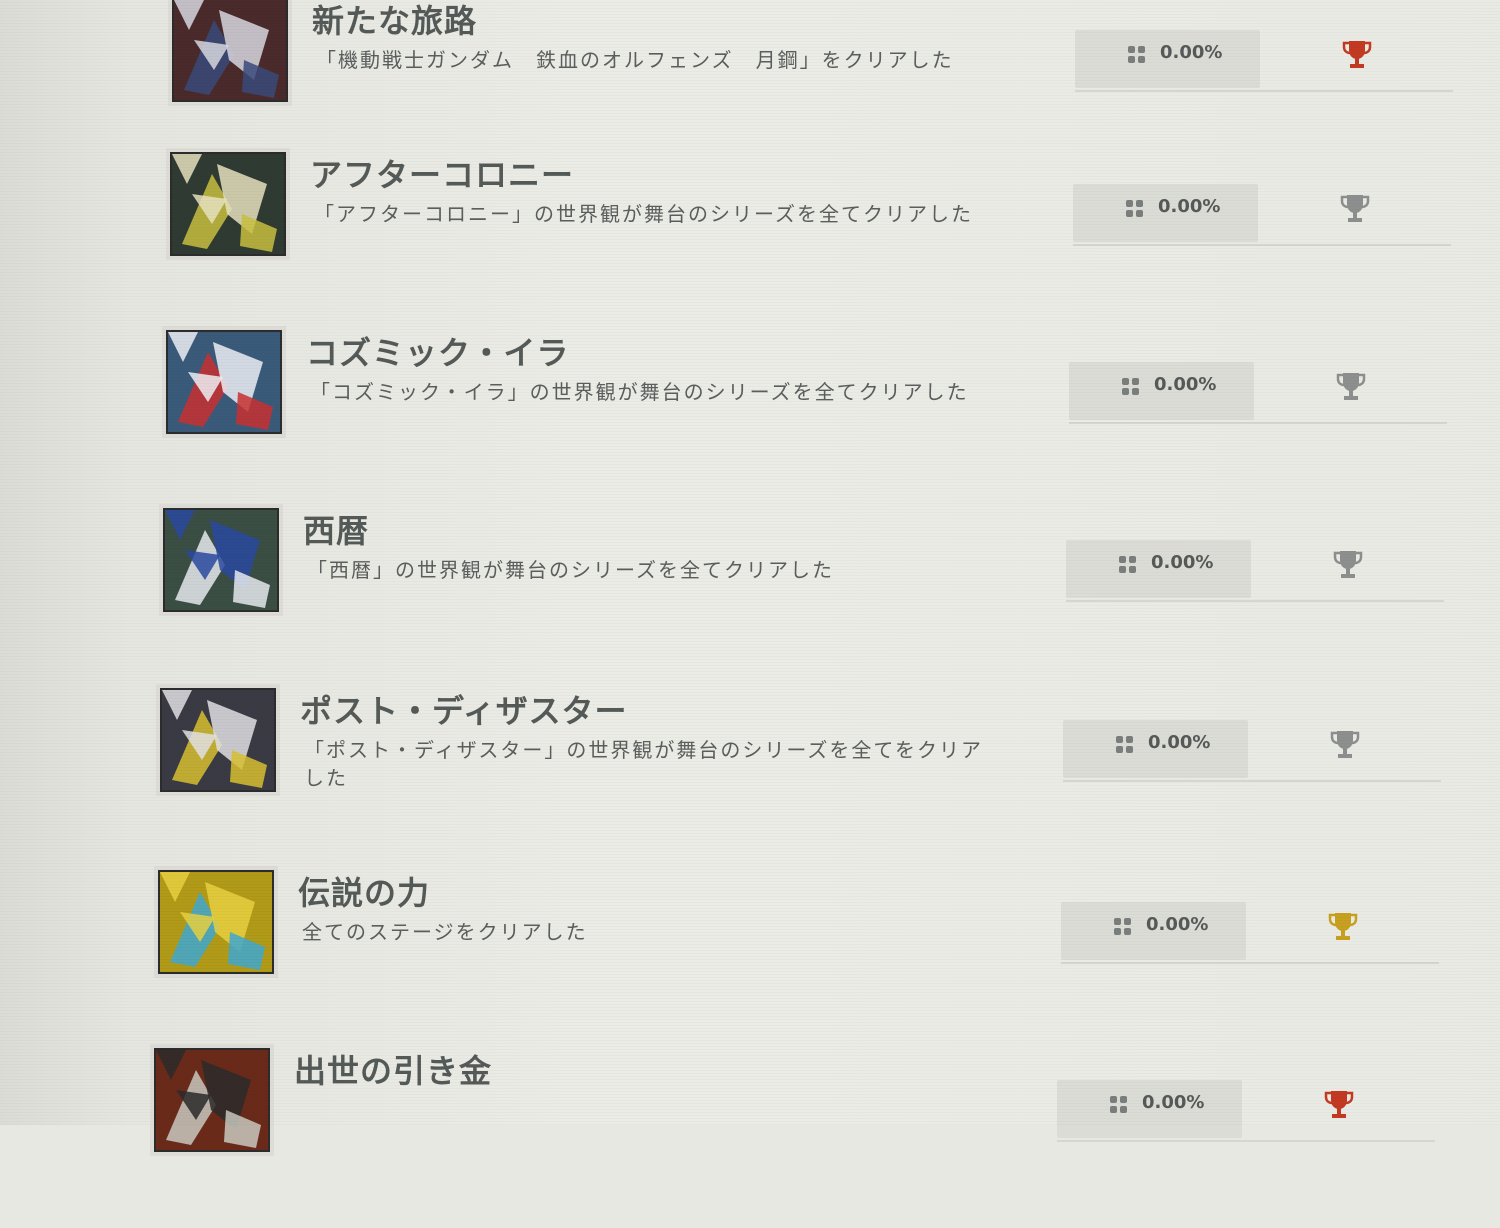 The width and height of the screenshot is (1500, 1228). What do you see at coordinates (639, 392) in the screenshot?
I see `achievement-description: 「コズミック・イラ」の世界観が舞台のシリーズを全てクリアした` at bounding box center [639, 392].